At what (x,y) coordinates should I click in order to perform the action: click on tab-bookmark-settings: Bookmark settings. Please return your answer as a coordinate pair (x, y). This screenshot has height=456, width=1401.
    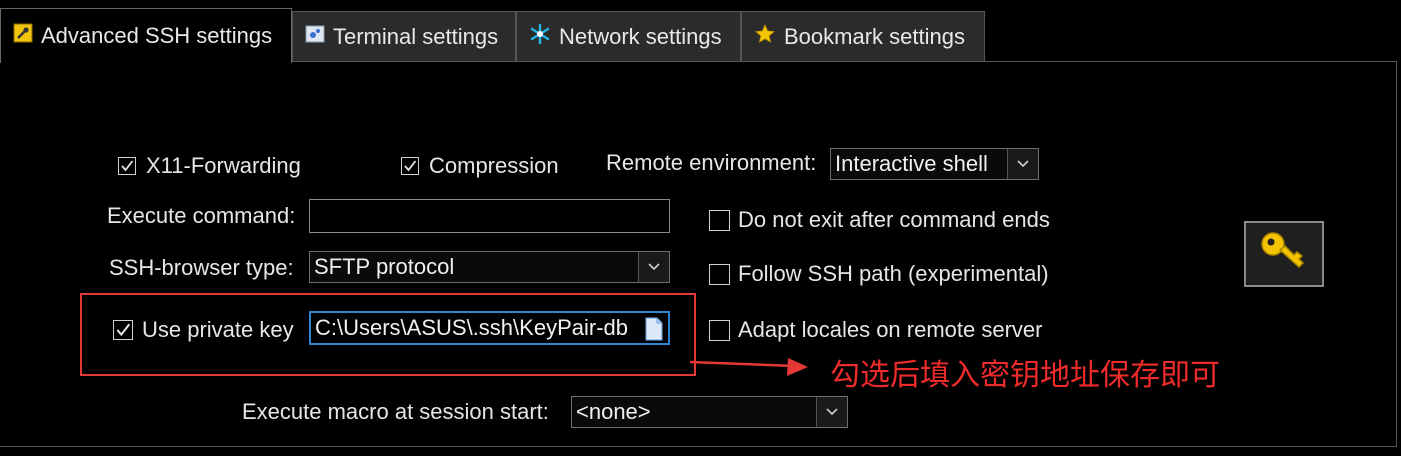
    Looking at the image, I should click on (863, 36).